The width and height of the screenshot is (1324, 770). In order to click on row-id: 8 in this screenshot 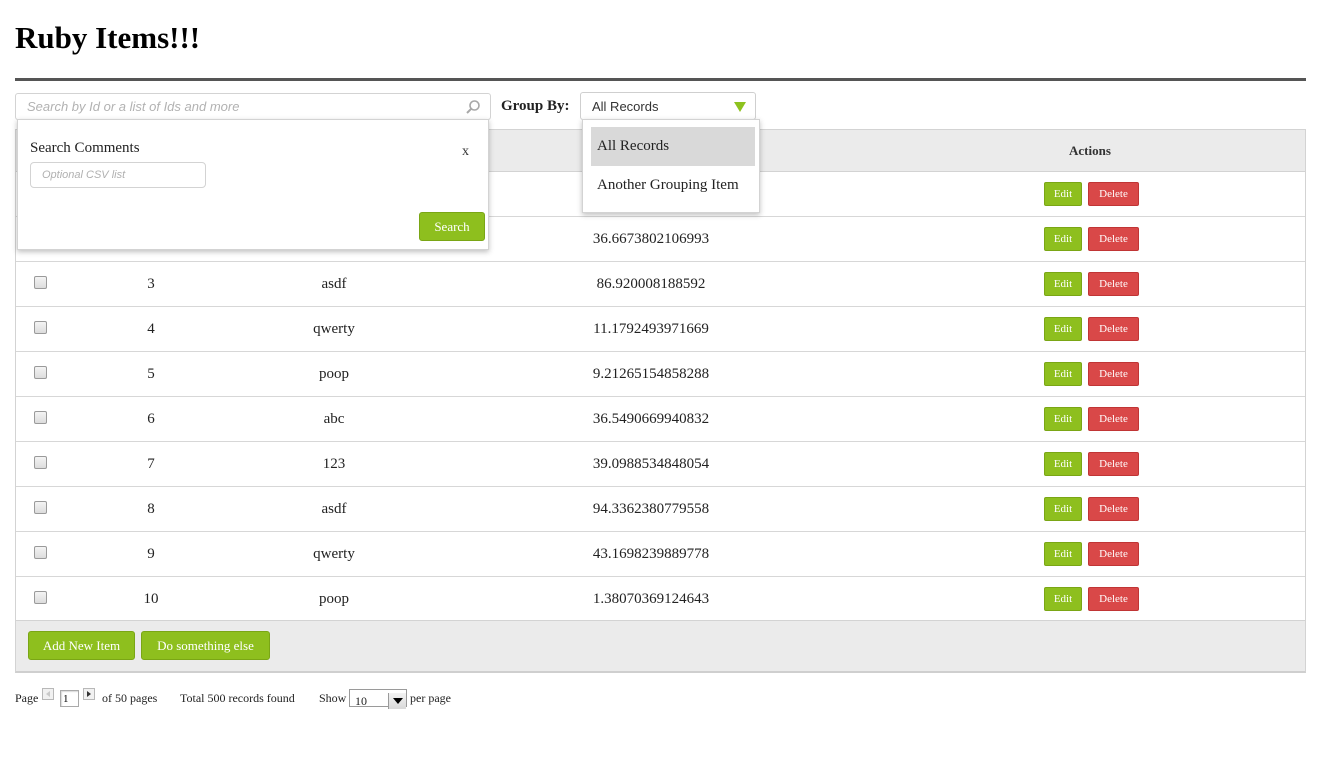, I will do `click(151, 509)`.